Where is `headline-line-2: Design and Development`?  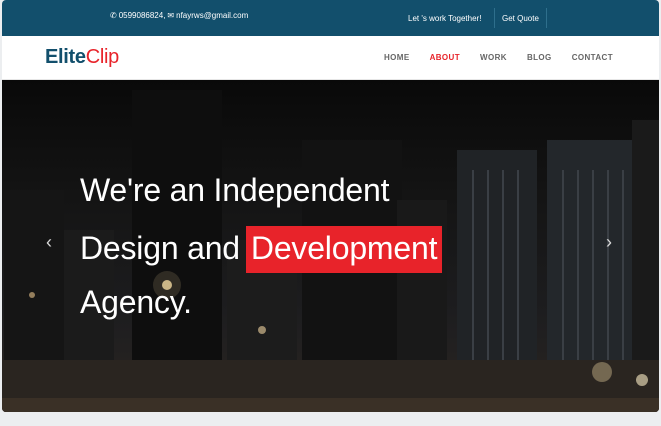
headline-line-2: Design and Development is located at coordinates (261, 249).